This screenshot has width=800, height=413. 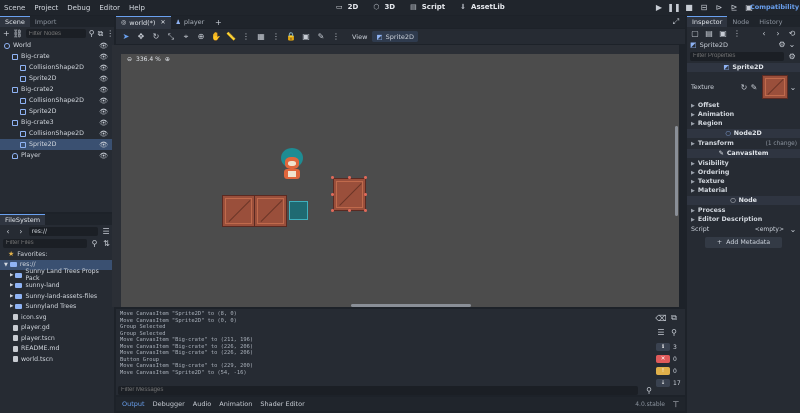 I want to click on load-resource-icon: ▤, so click(x=709, y=33).